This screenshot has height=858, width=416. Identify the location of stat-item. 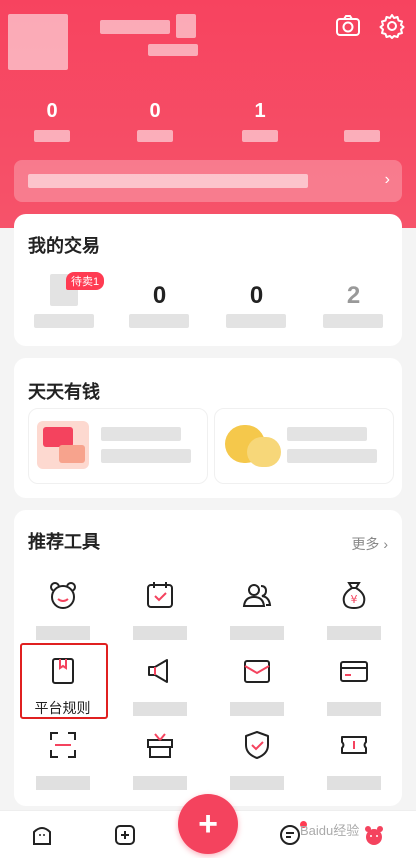
(362, 121).